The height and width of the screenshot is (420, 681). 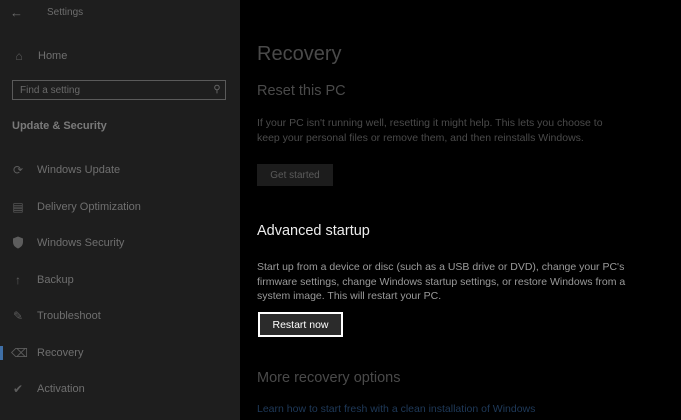 What do you see at coordinates (120, 389) in the screenshot?
I see `sidebar-item-activation: ✔ Activation` at bounding box center [120, 389].